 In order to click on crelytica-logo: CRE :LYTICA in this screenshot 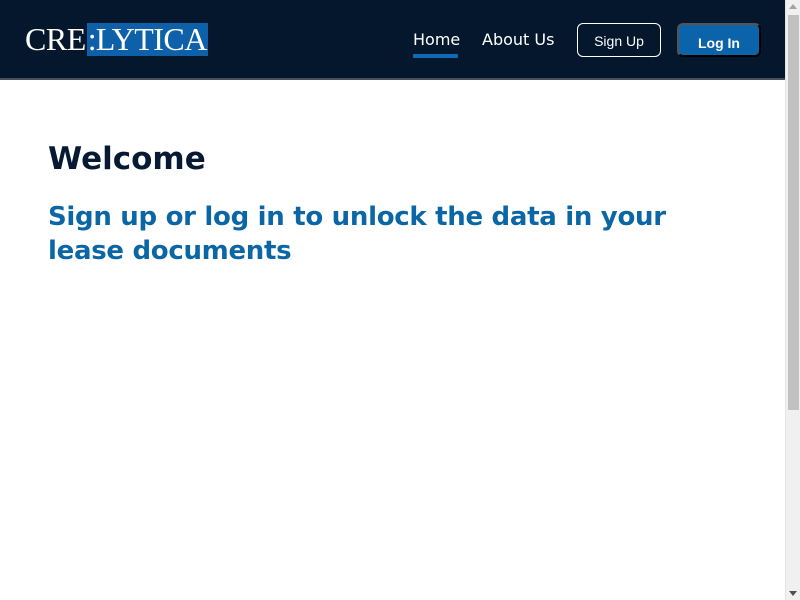, I will do `click(116, 39)`.